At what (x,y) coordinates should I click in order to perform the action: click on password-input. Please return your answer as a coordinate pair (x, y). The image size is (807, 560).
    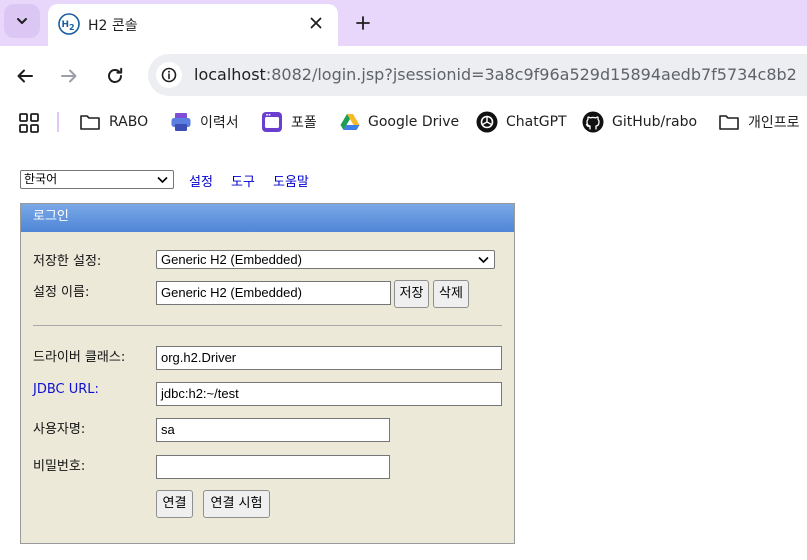
    Looking at the image, I should click on (273, 467).